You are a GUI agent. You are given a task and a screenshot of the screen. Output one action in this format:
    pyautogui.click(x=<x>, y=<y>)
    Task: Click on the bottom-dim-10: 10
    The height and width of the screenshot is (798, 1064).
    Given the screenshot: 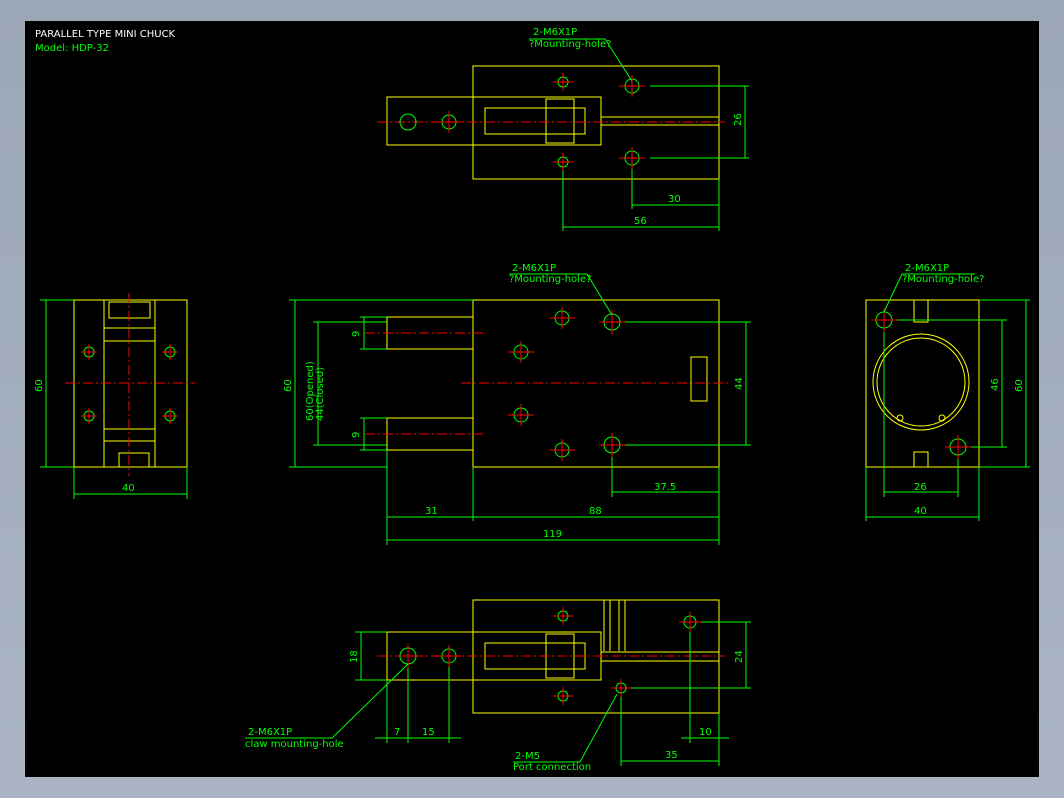 What is the action you would take?
    pyautogui.click(x=705, y=732)
    